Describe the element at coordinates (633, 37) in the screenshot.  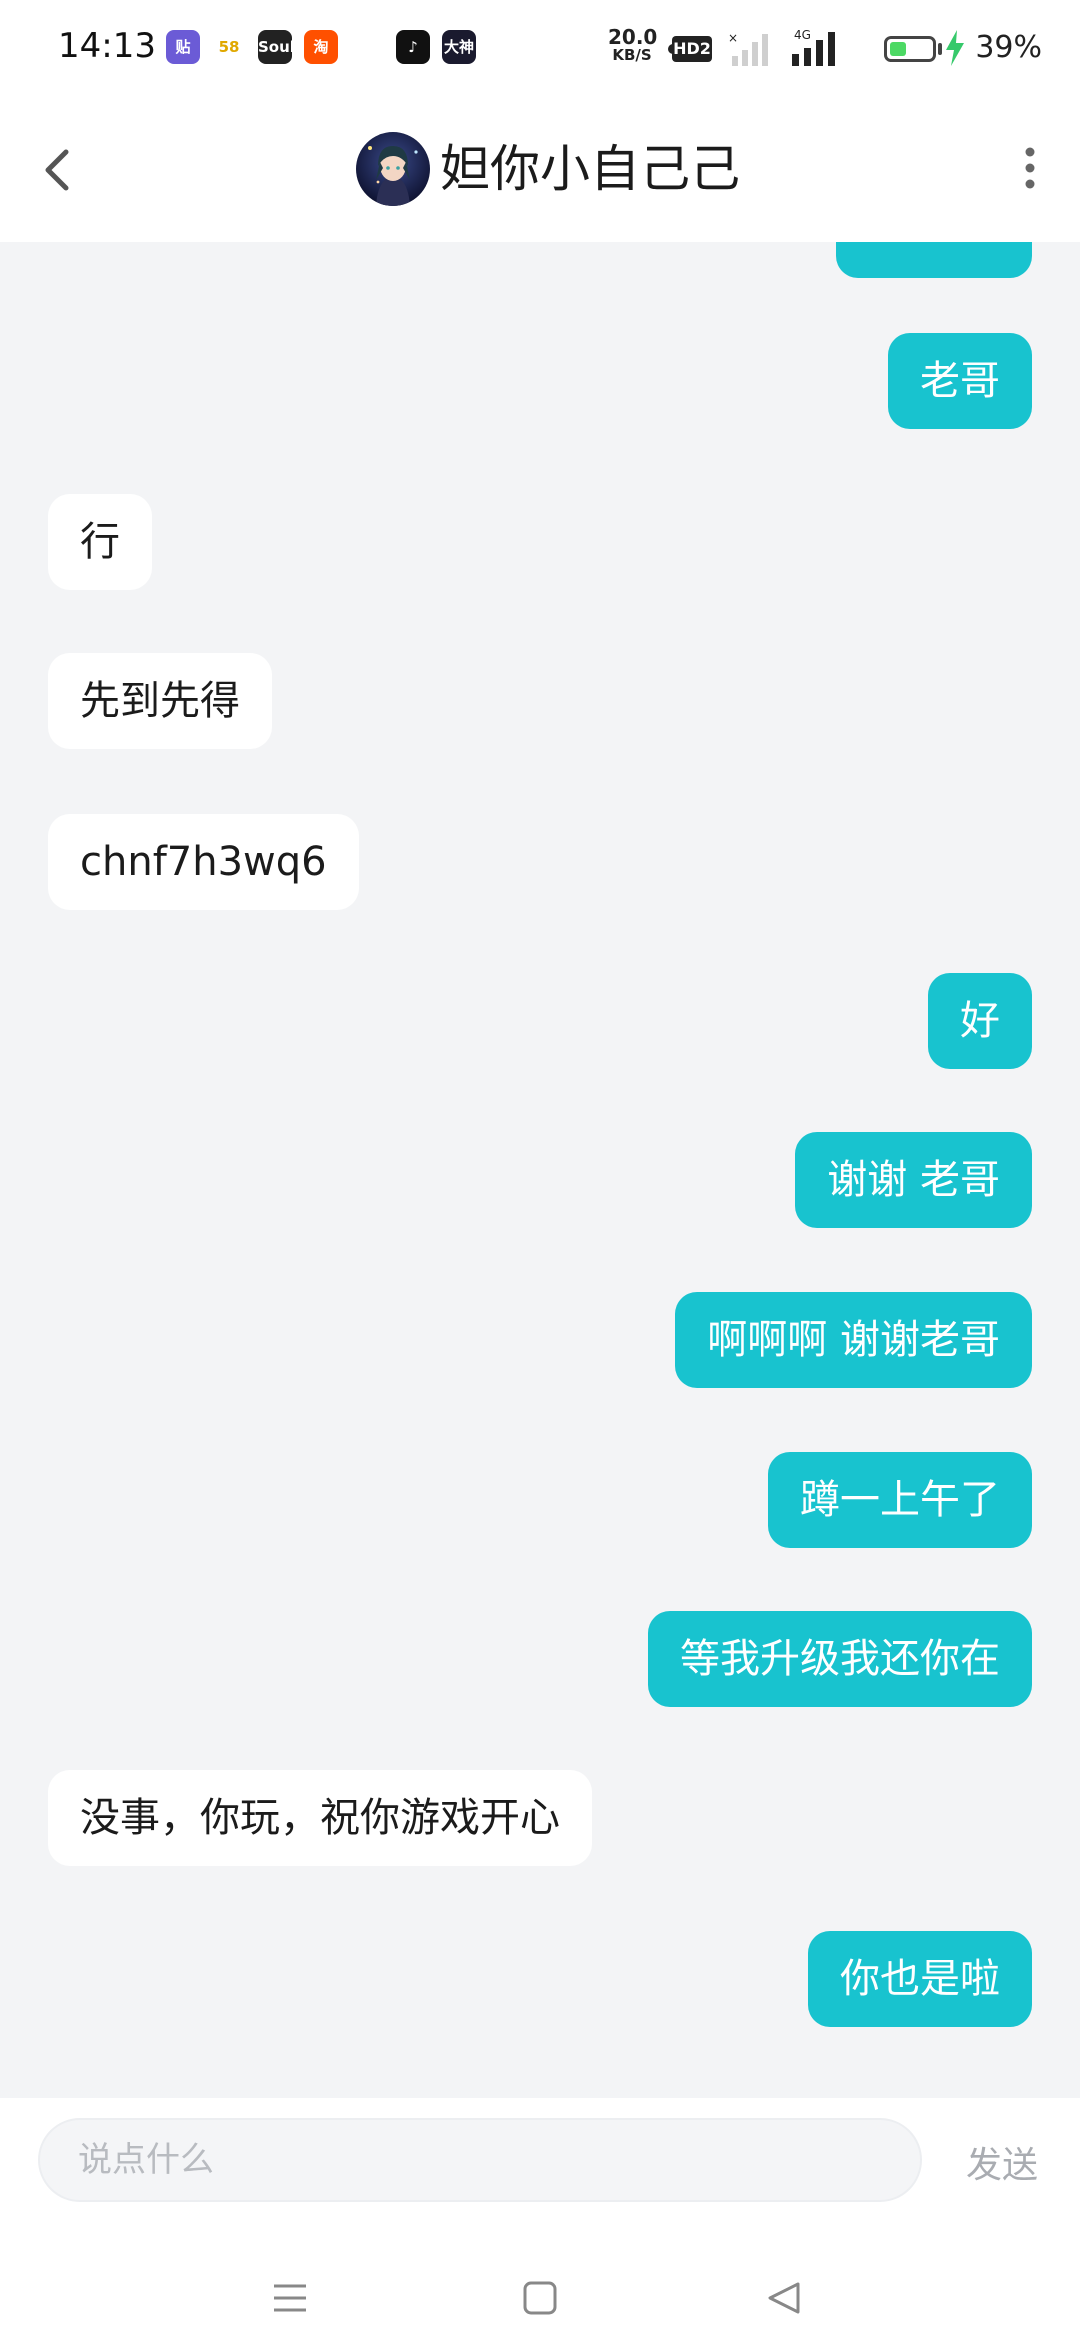
I see `network-speed-value: 20.0` at that location.